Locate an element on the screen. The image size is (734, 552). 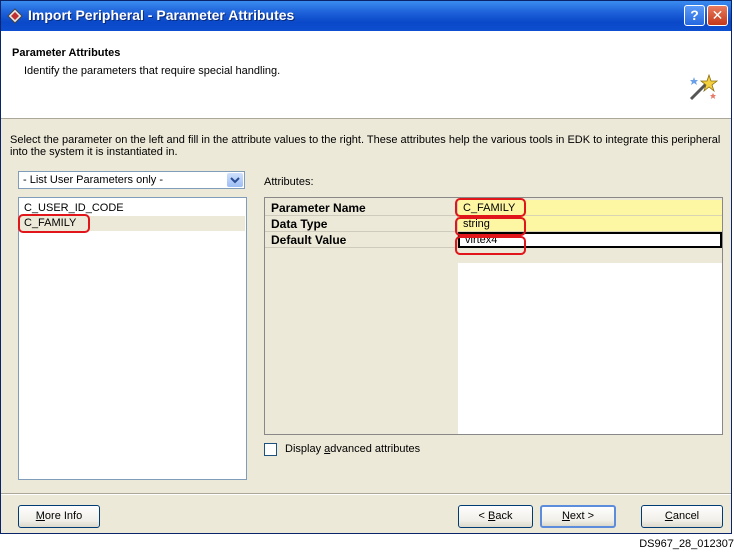
figure-id-caption: DS967_28_012307 is located at coordinates (686, 544).